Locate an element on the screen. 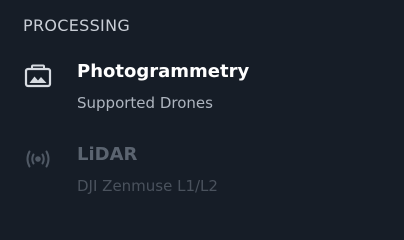 The width and height of the screenshot is (404, 240). section-heading: PROCESSING is located at coordinates (77, 25).